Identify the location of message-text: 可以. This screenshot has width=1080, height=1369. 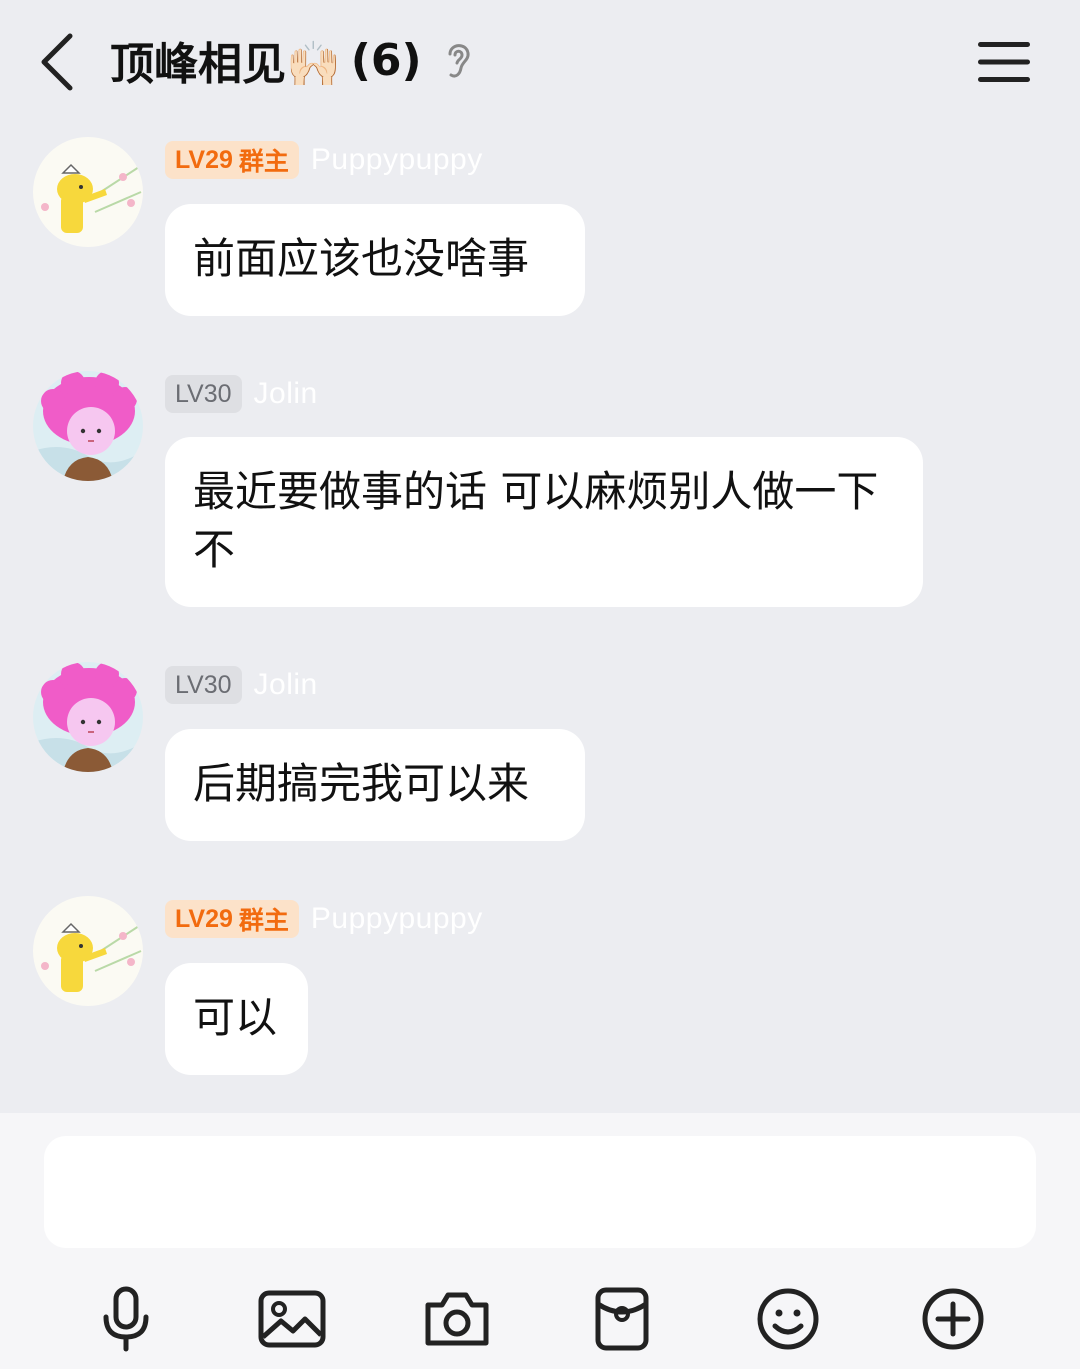
(235, 1017).